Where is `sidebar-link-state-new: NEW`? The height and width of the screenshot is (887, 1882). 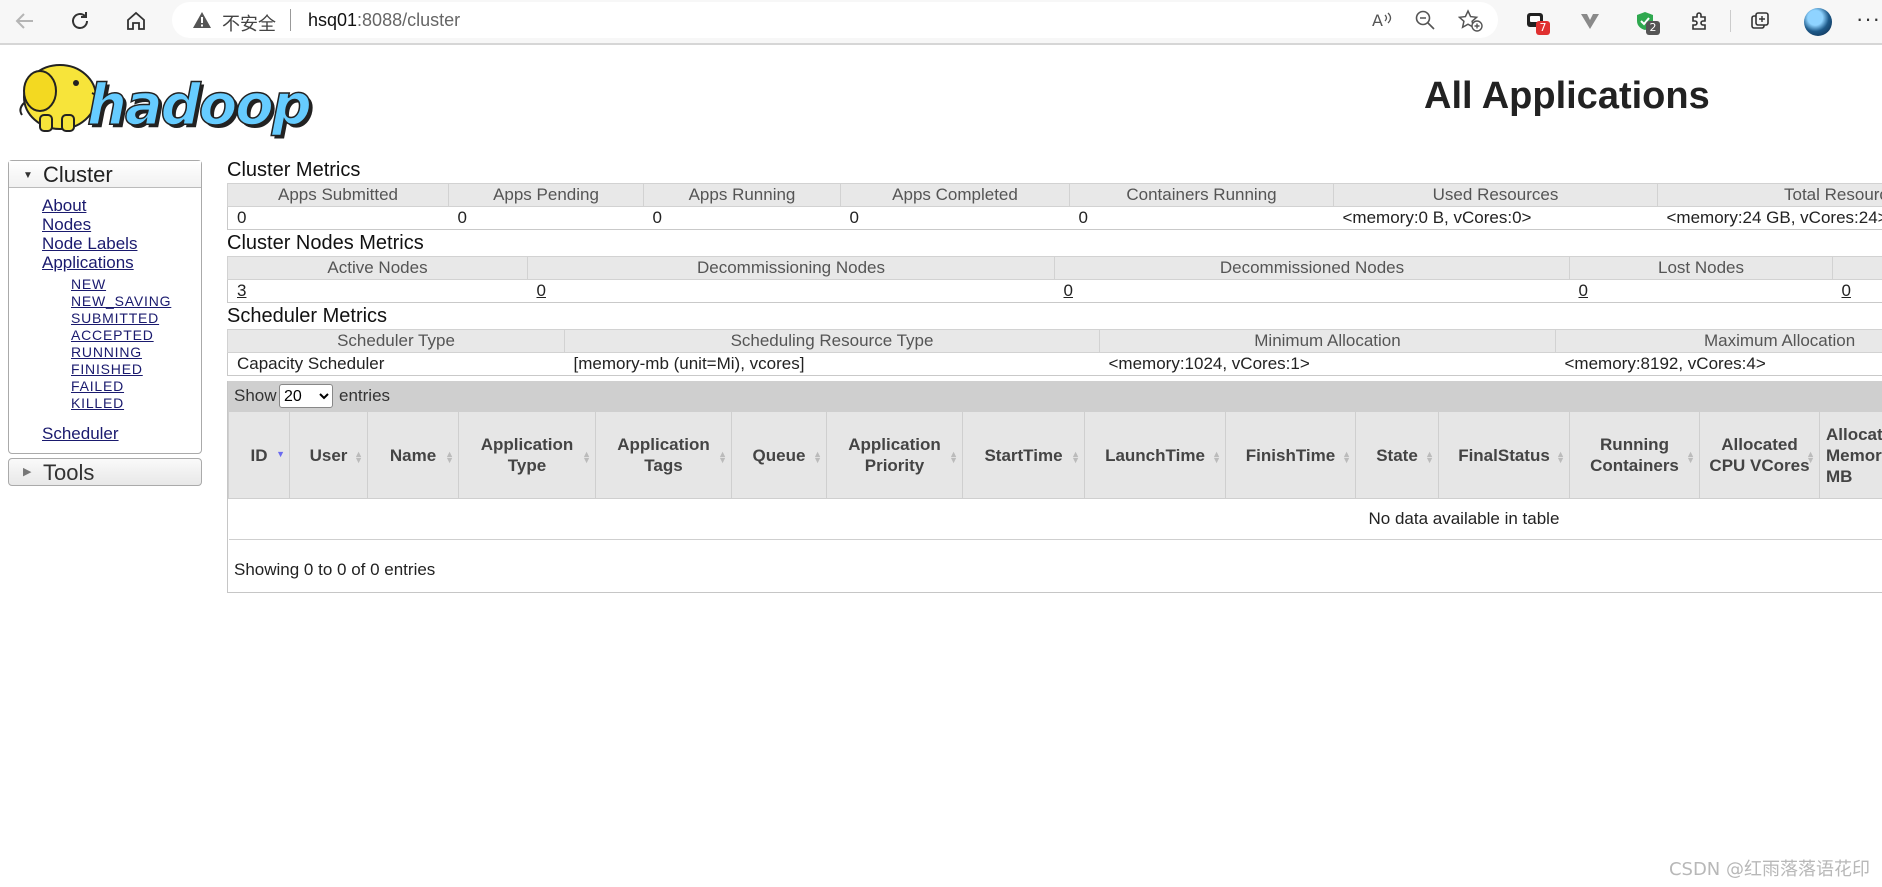
sidebar-link-state-new: NEW is located at coordinates (136, 284).